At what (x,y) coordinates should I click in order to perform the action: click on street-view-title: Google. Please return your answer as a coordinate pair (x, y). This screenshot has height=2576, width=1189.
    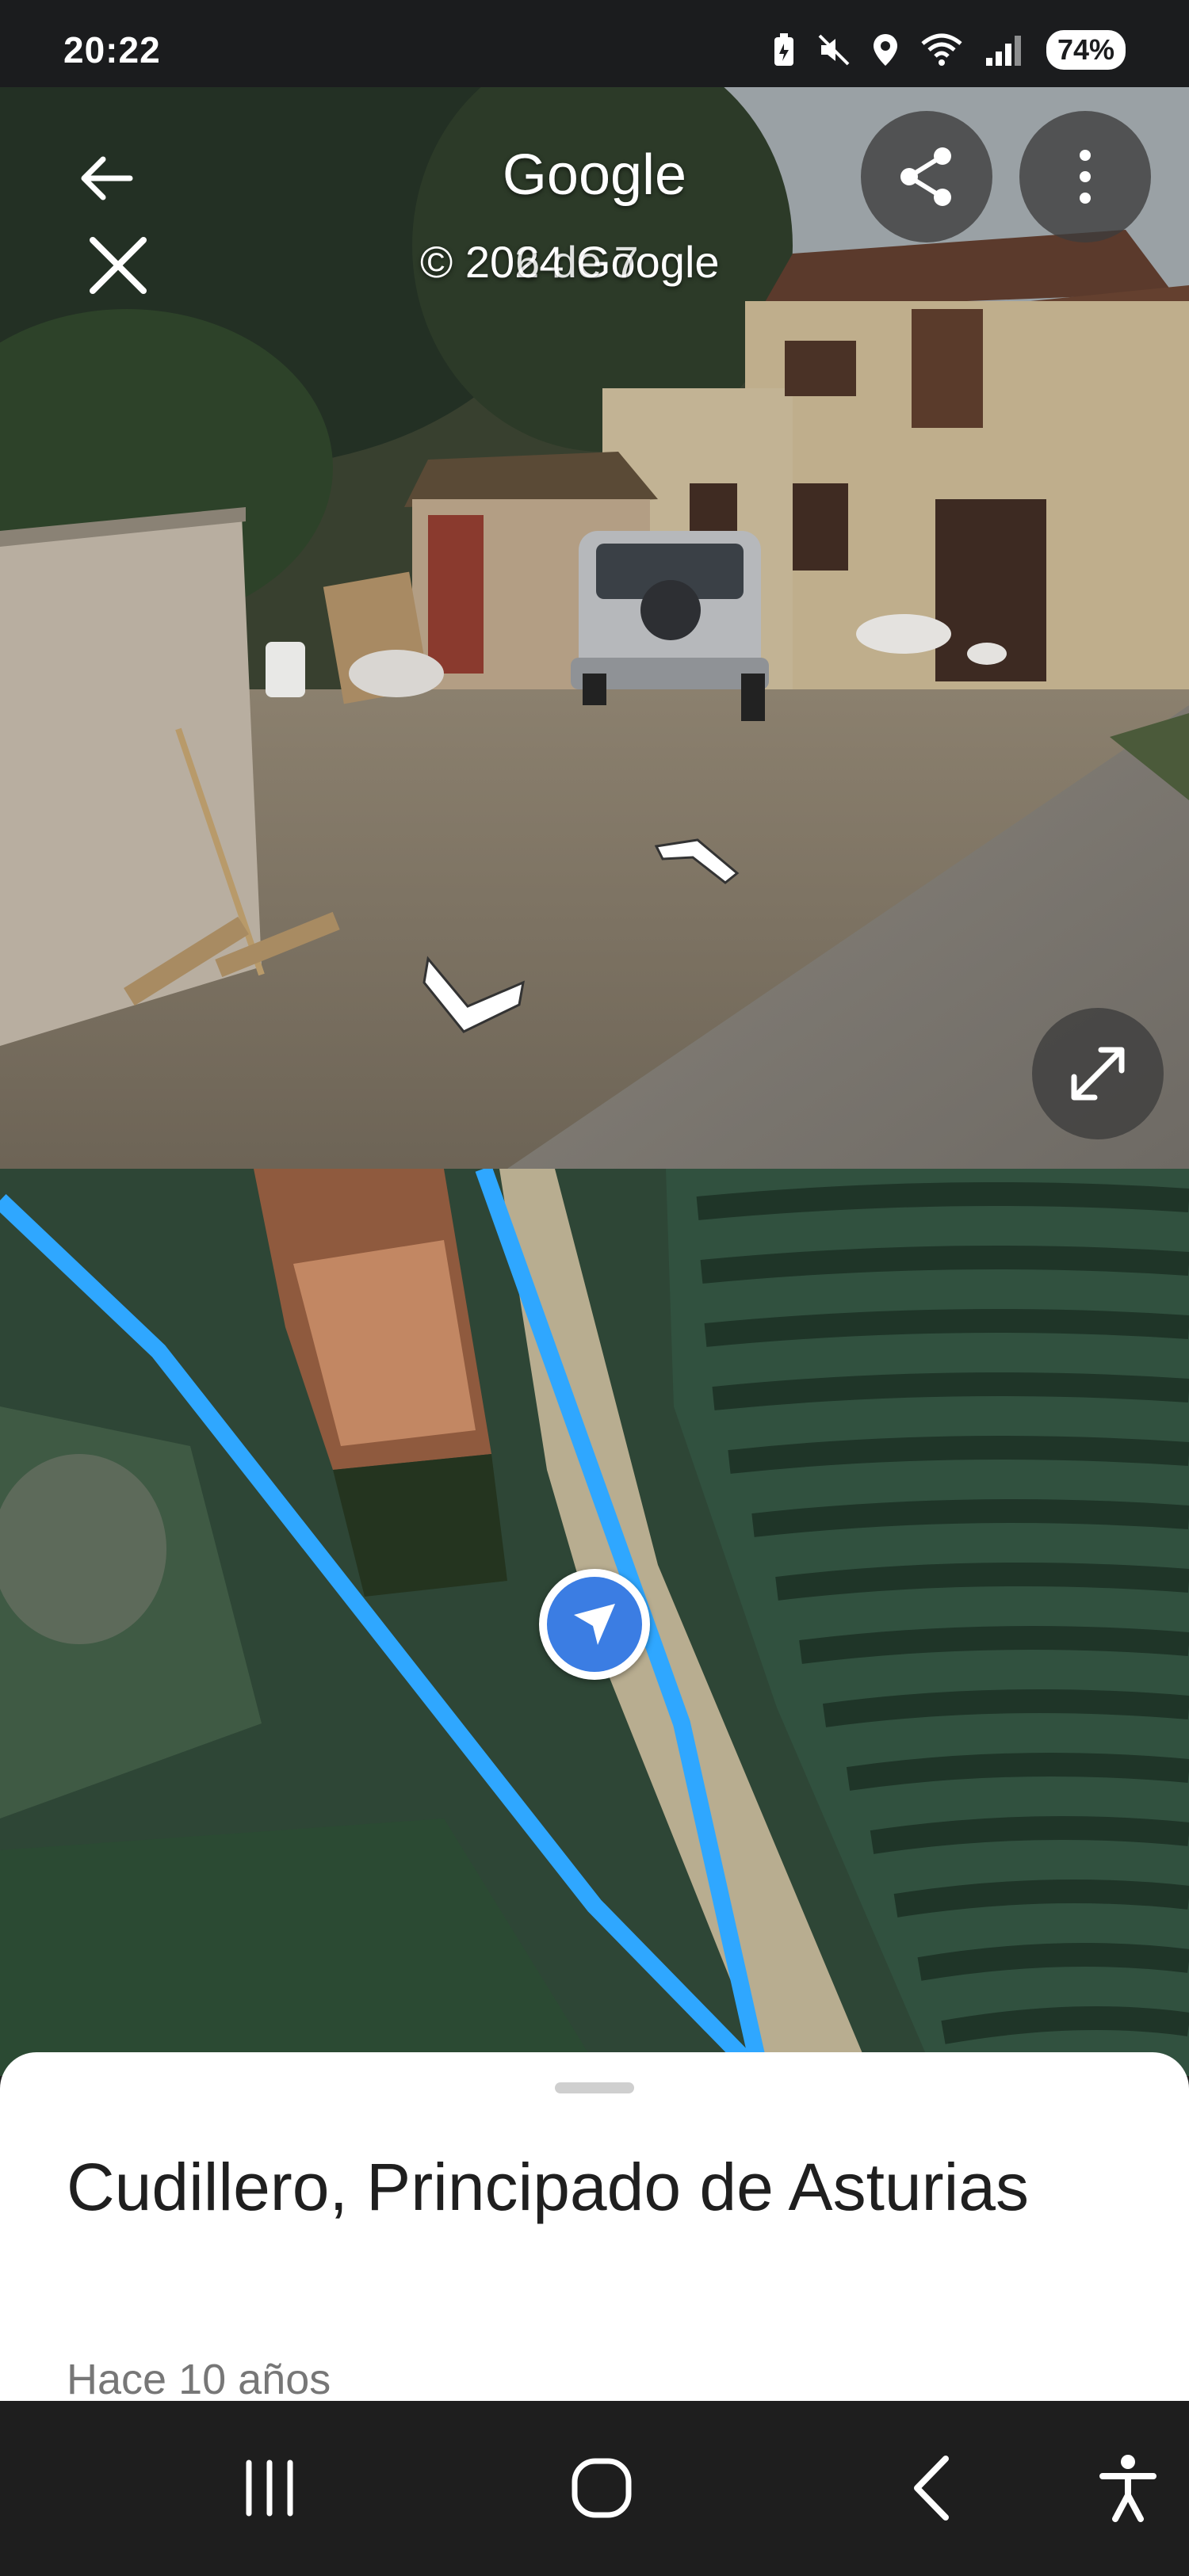
    Looking at the image, I should click on (594, 175).